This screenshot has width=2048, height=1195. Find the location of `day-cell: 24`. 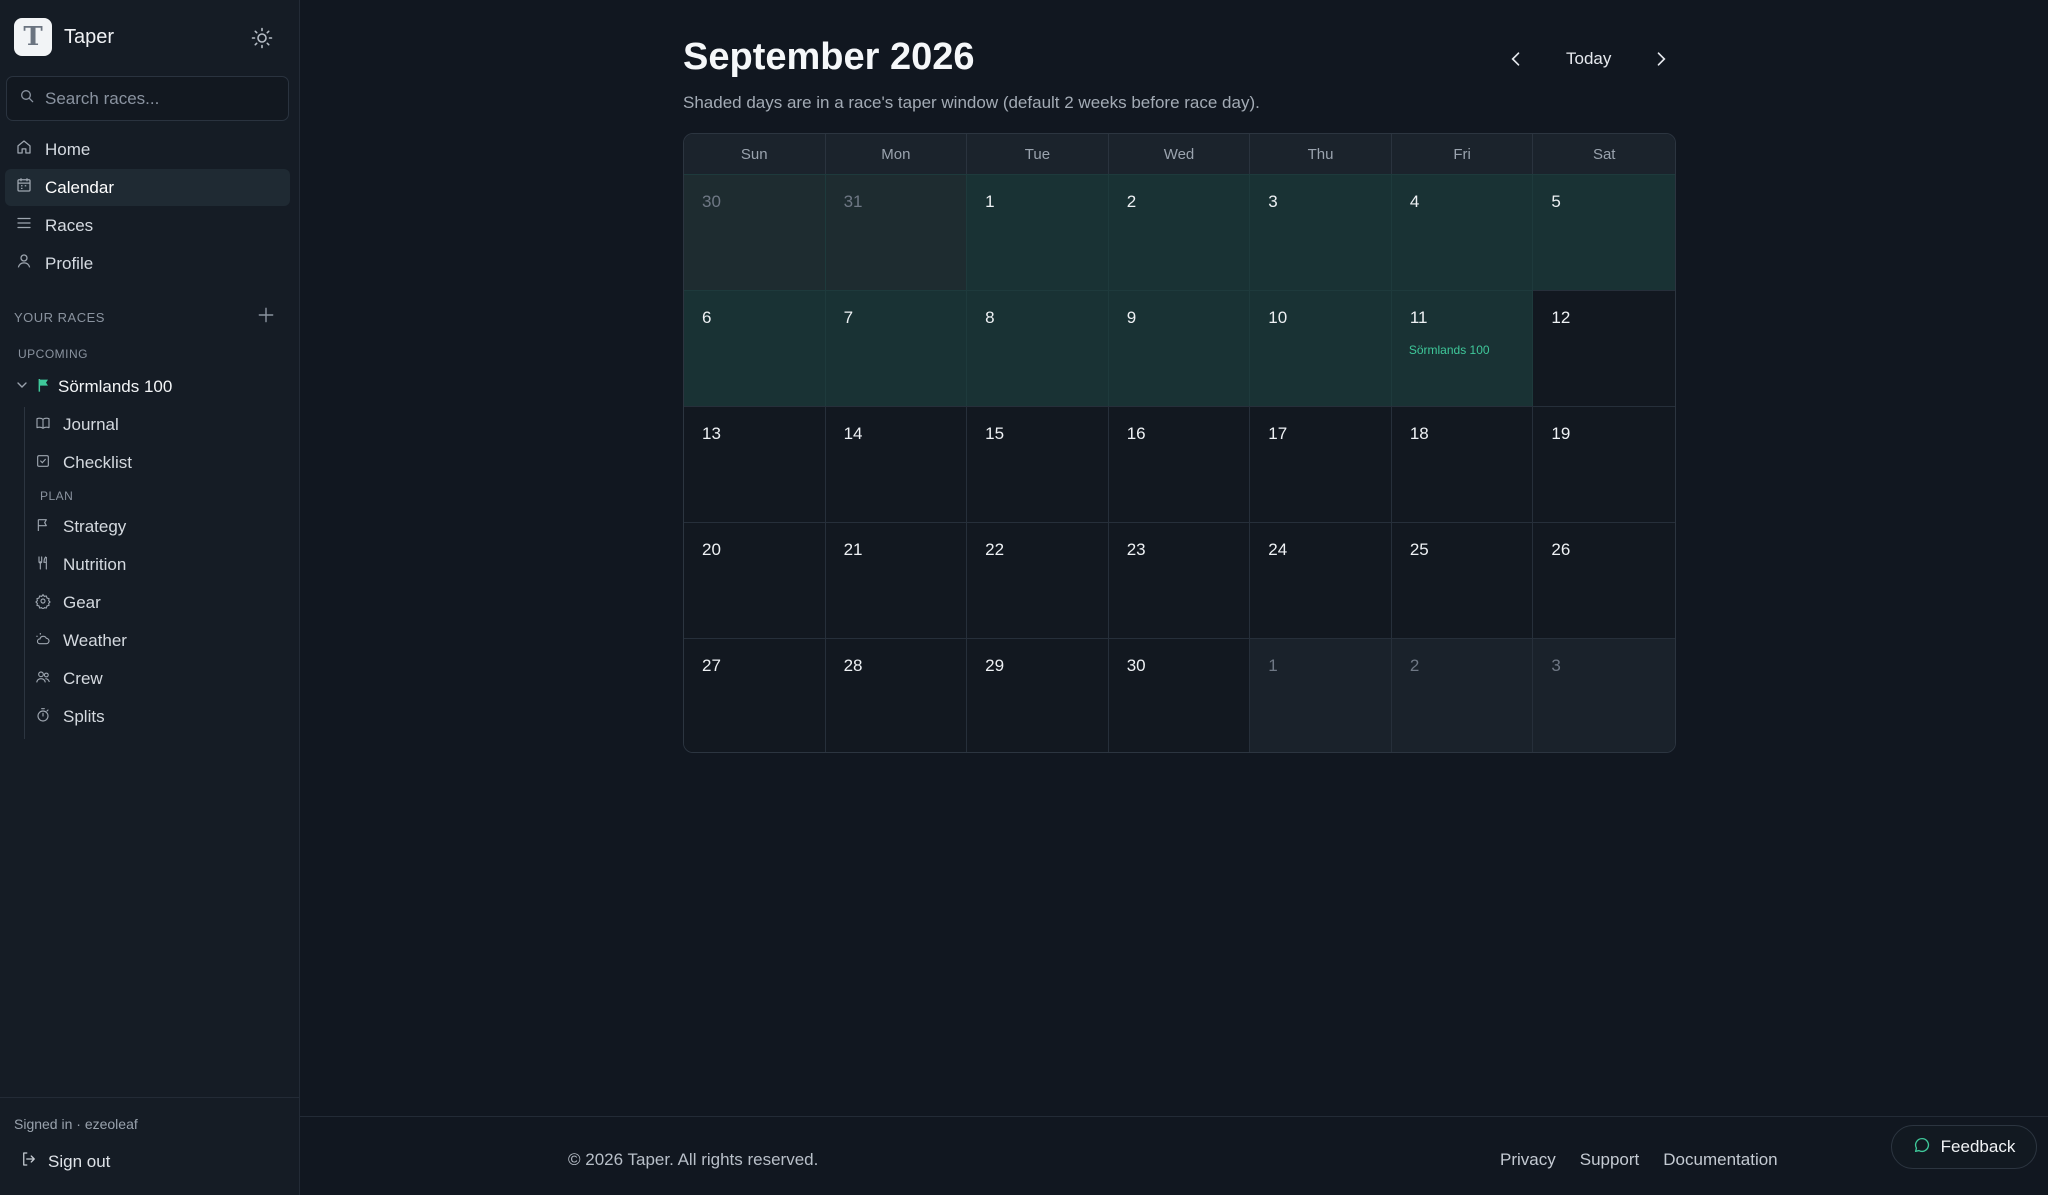

day-cell: 24 is located at coordinates (1321, 580).